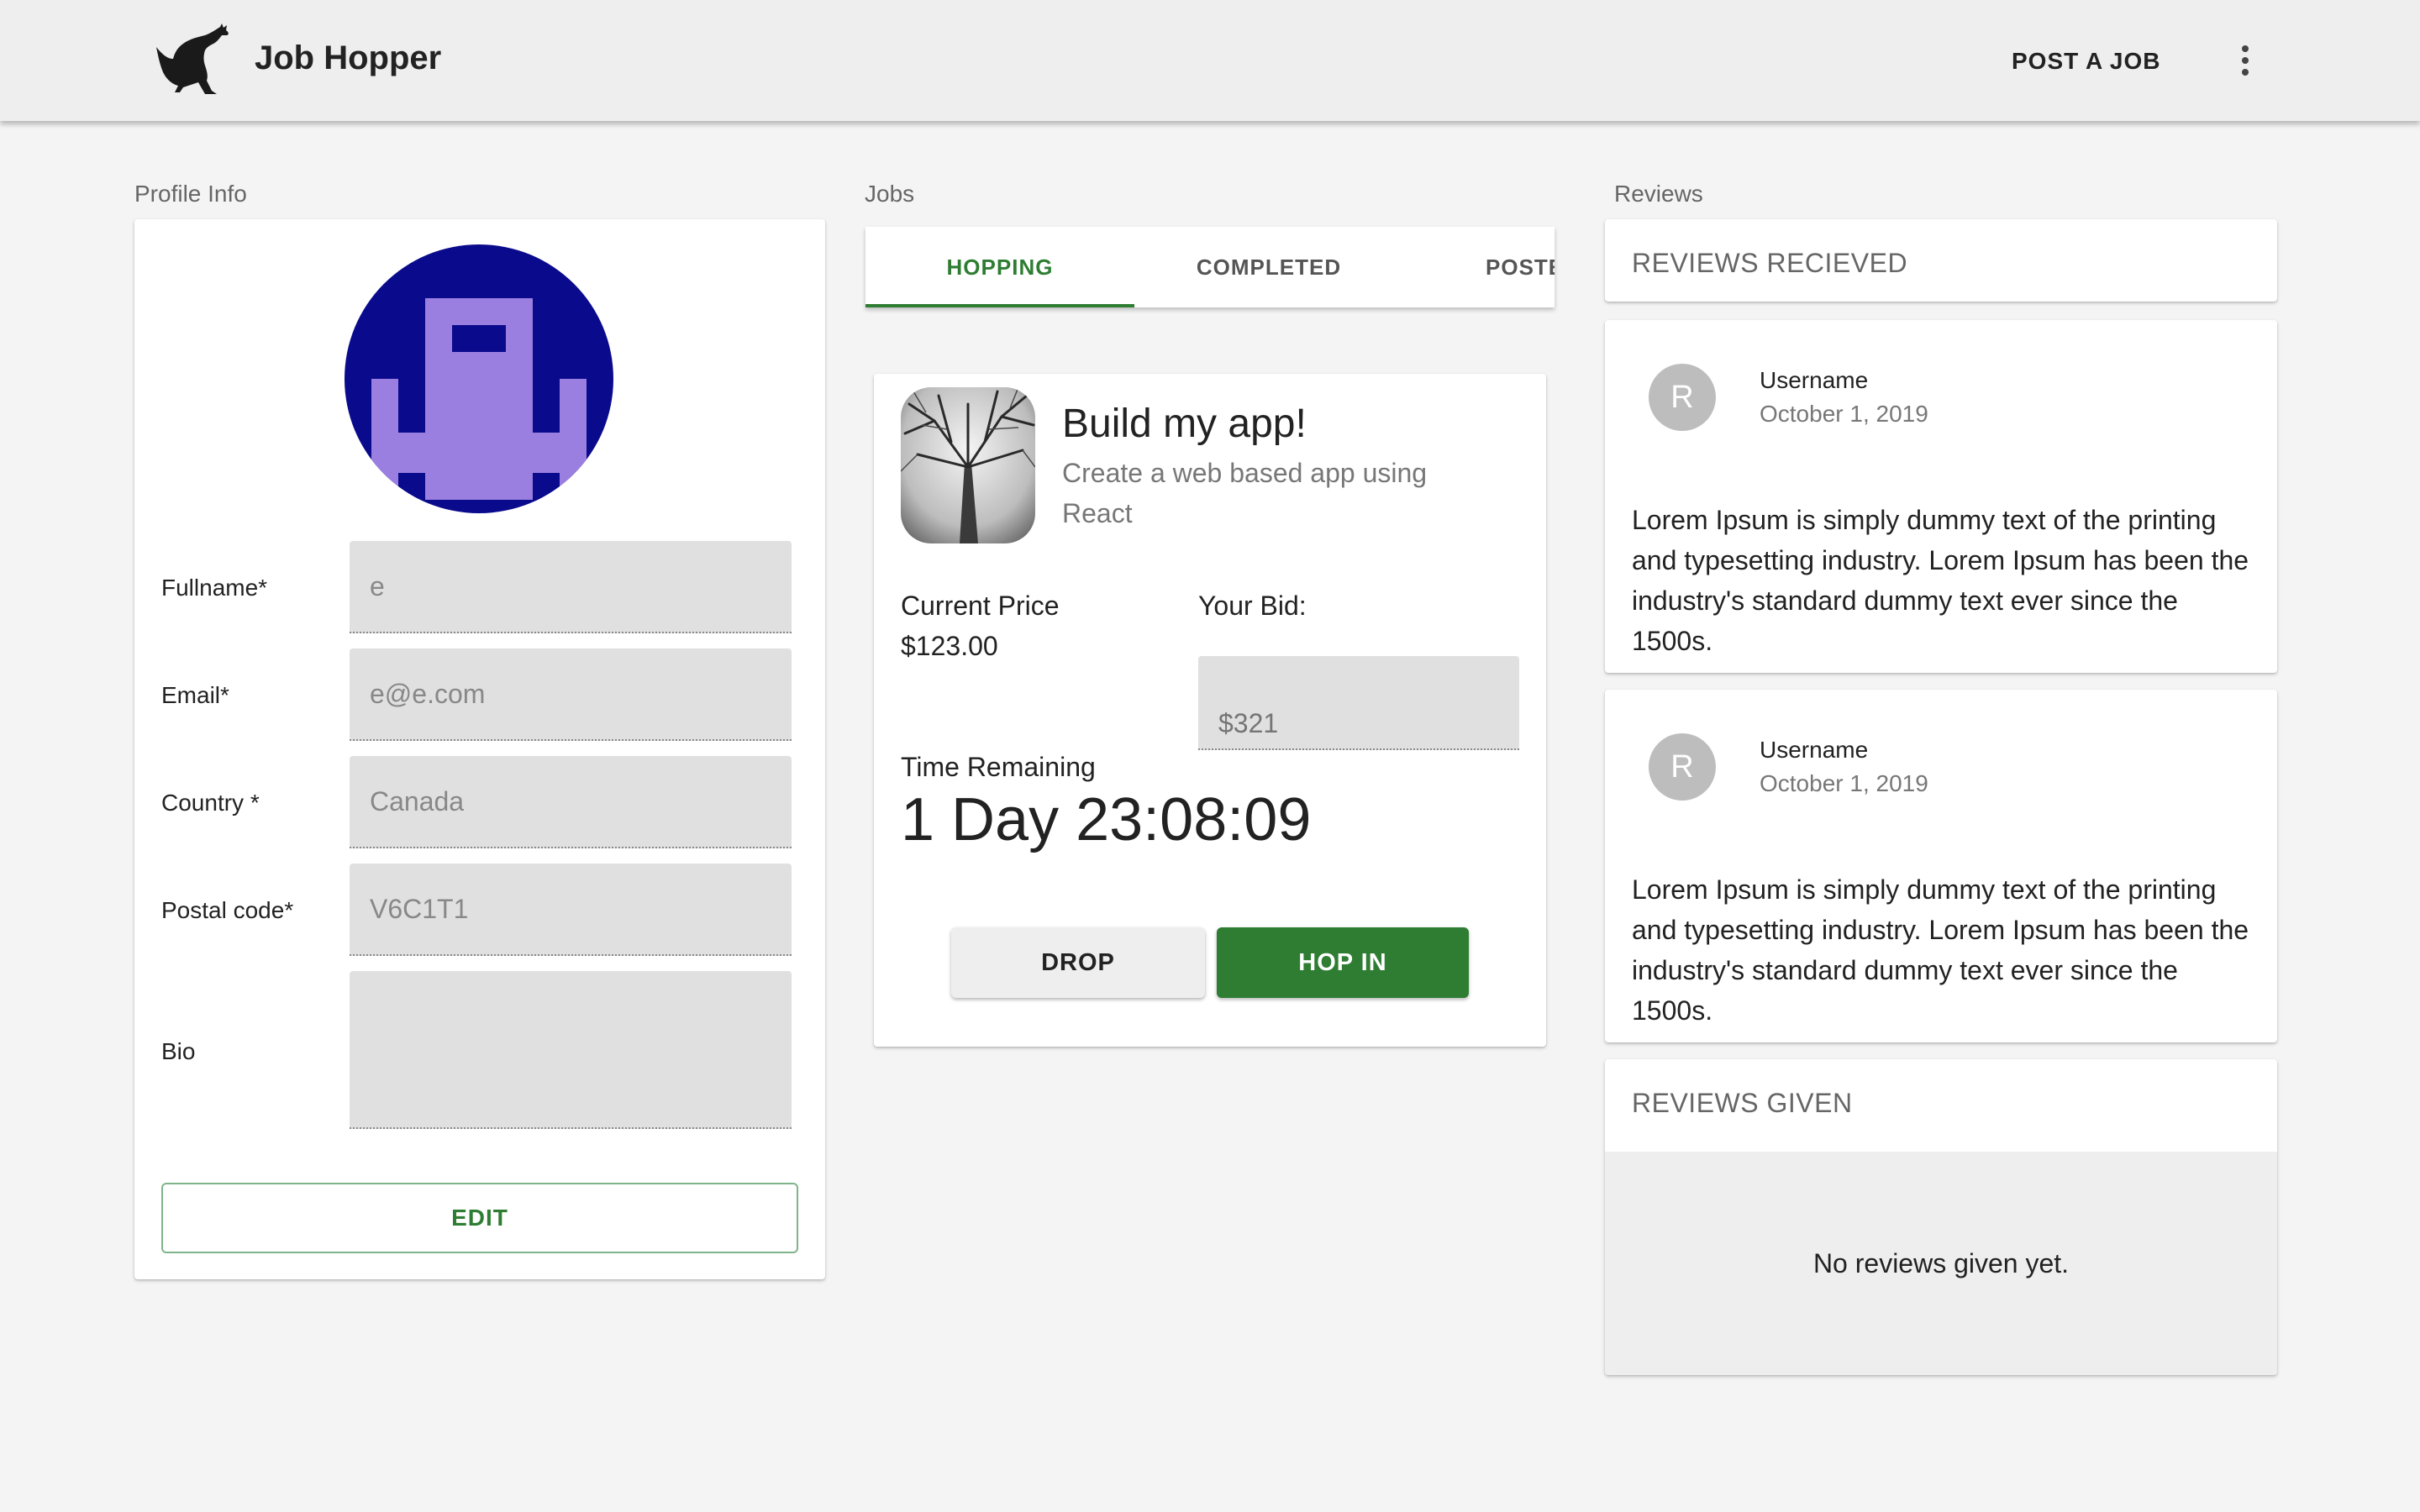 The width and height of the screenshot is (2420, 1512). What do you see at coordinates (480, 1218) in the screenshot?
I see `edit-profile-button: EDIT` at bounding box center [480, 1218].